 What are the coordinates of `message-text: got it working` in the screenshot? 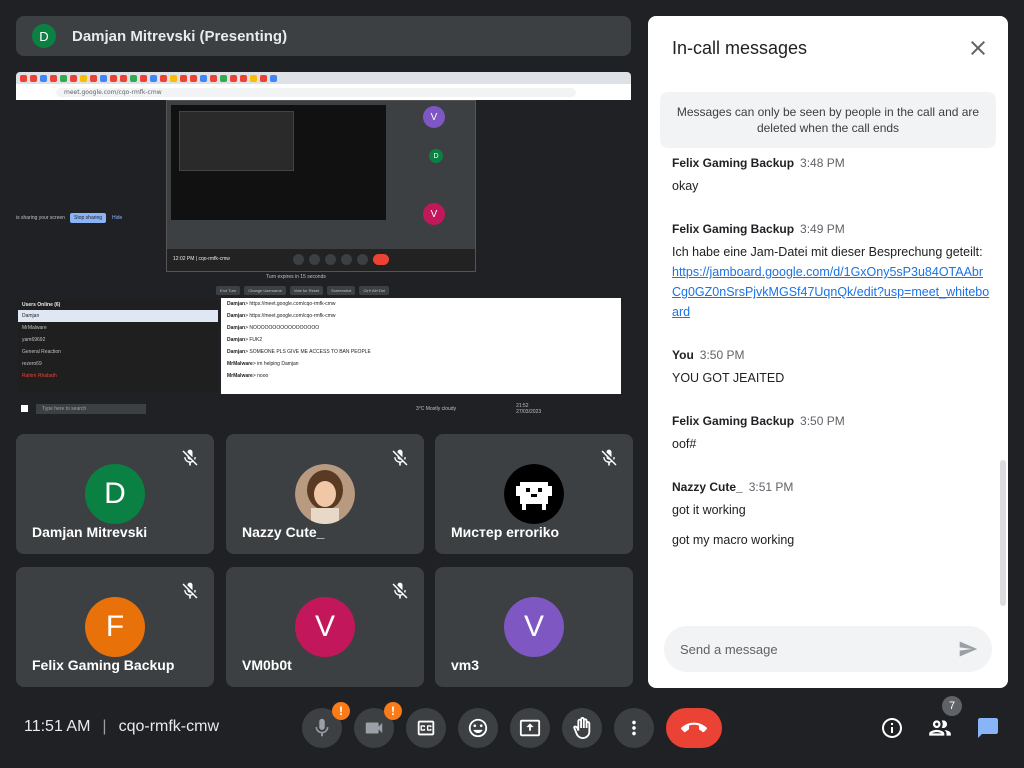 It's located at (709, 510).